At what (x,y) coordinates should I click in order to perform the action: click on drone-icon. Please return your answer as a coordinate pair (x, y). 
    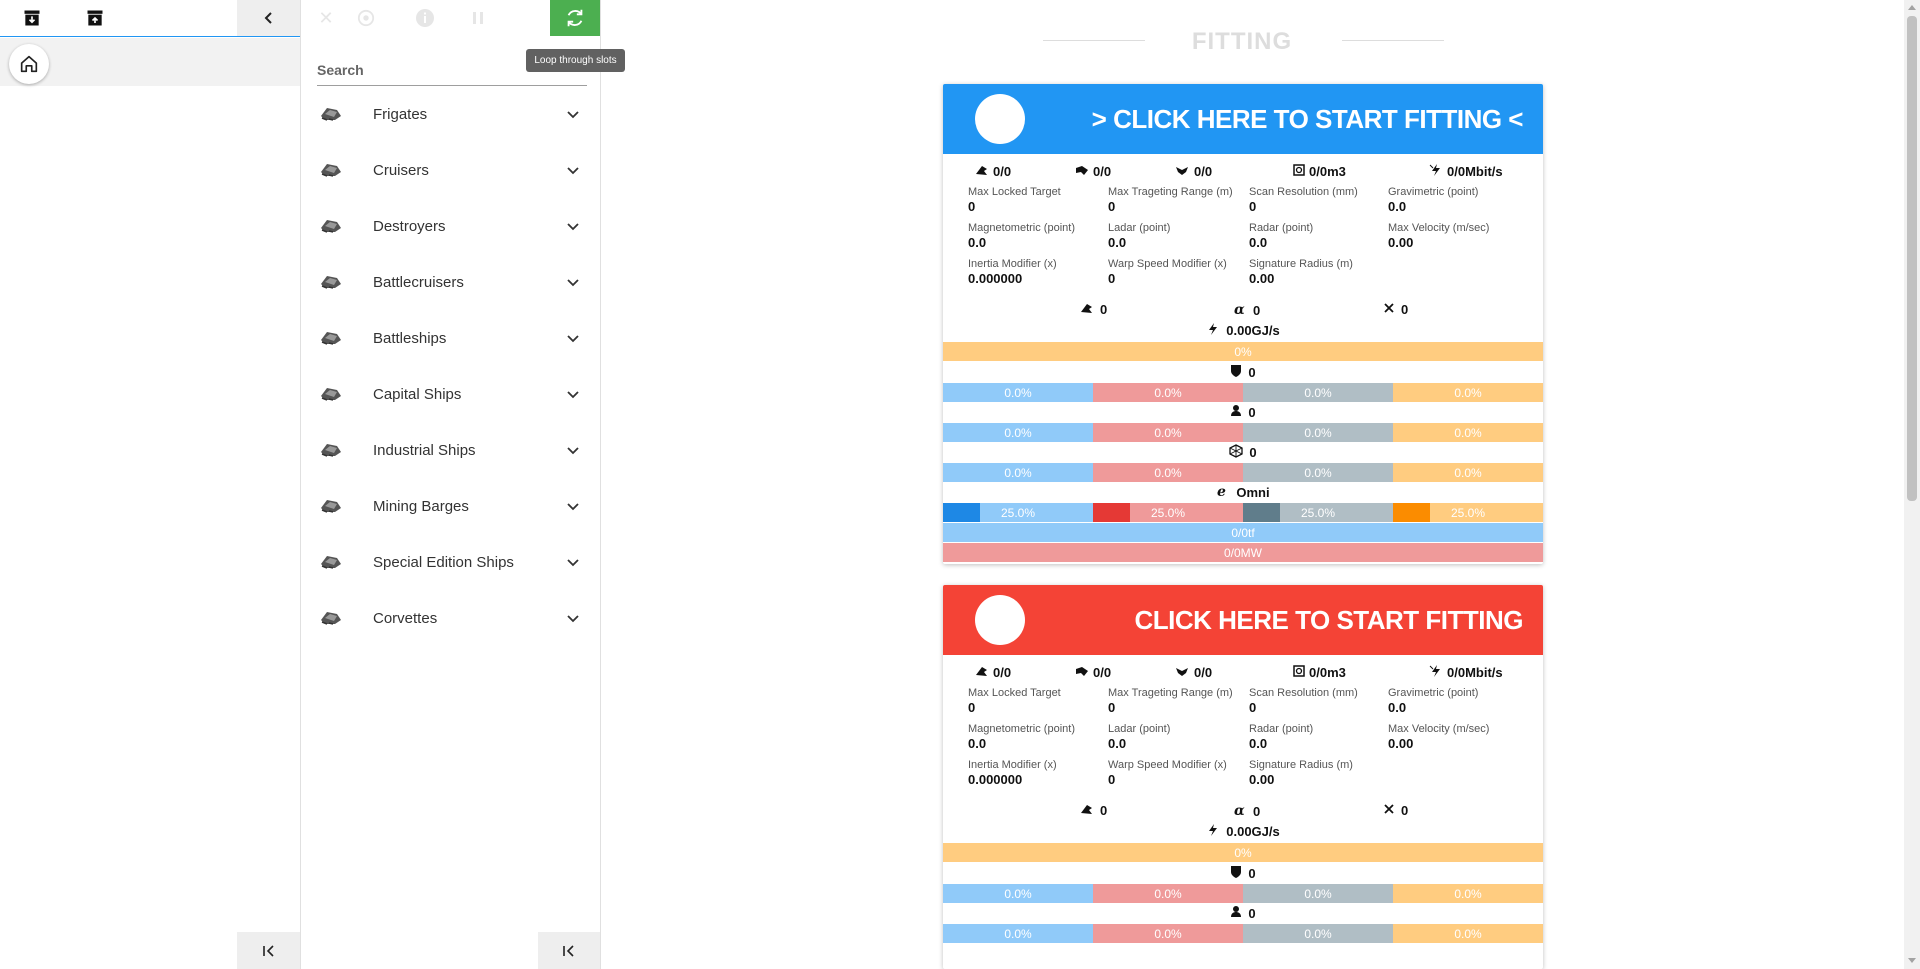
    Looking at the image, I should click on (1389, 309).